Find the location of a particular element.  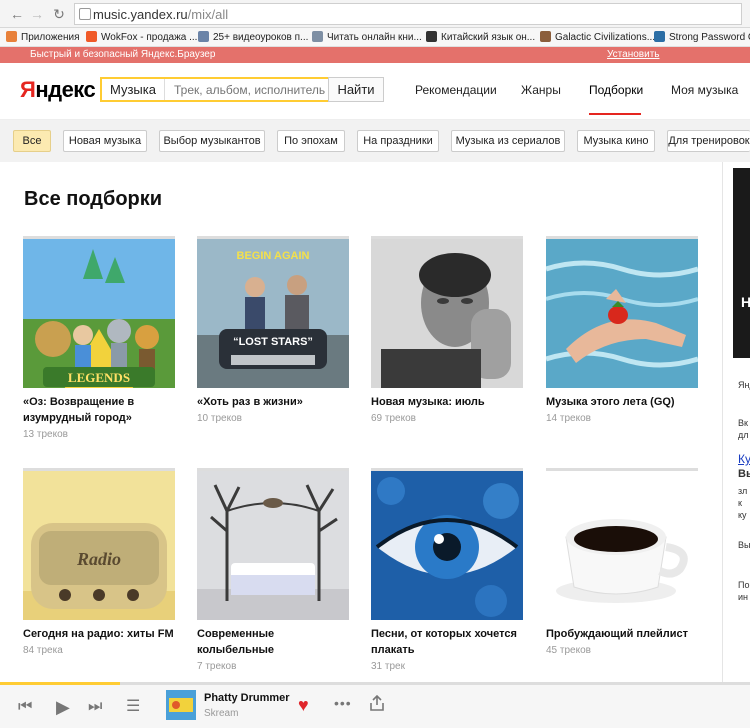

page-icon is located at coordinates (85, 14).